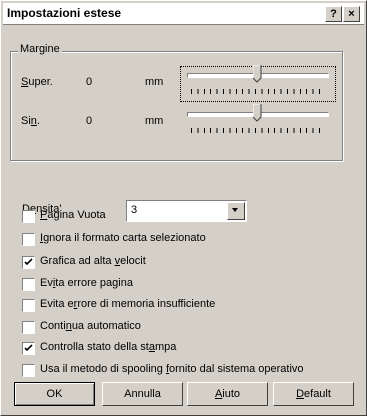 This screenshot has height=416, width=367. Describe the element at coordinates (154, 121) in the screenshot. I see `left-margin-unit: mm` at that location.